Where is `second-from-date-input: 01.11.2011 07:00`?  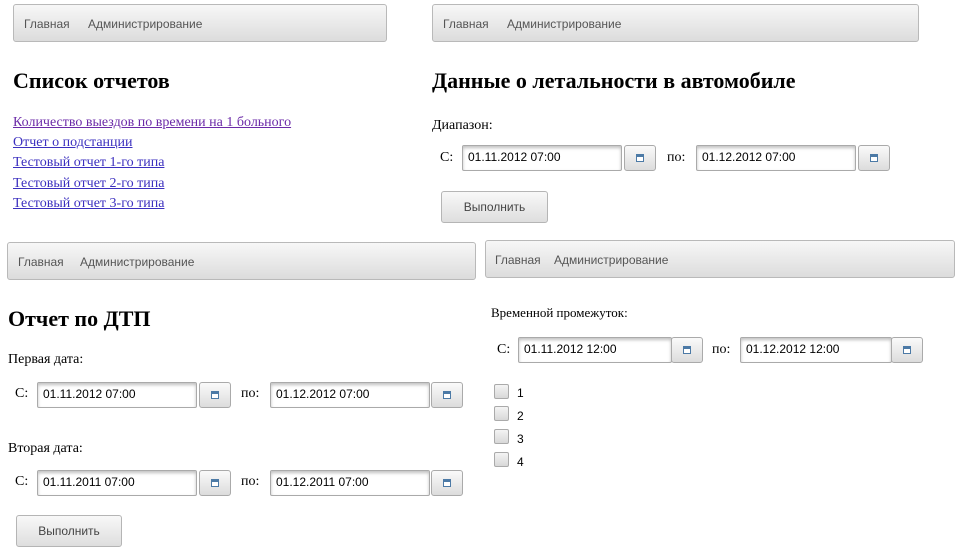 second-from-date-input: 01.11.2011 07:00 is located at coordinates (117, 483).